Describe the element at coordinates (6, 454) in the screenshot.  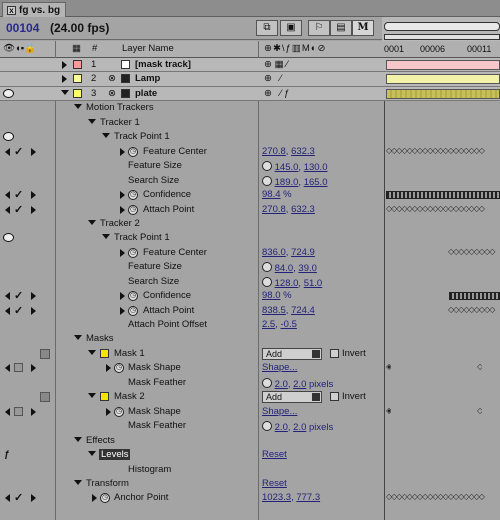
I see `fx-switch-icon: ƒ` at that location.